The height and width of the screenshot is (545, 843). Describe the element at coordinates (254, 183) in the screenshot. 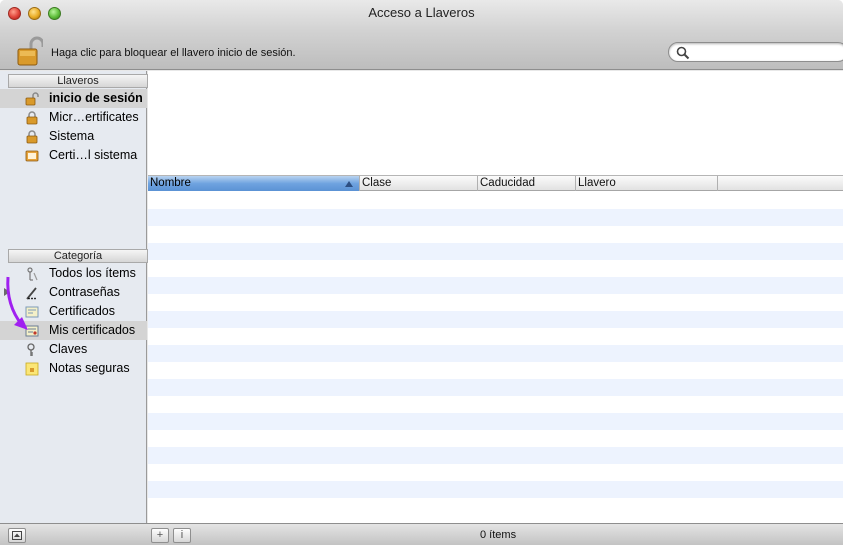

I see `column-header-name: Nombre` at that location.